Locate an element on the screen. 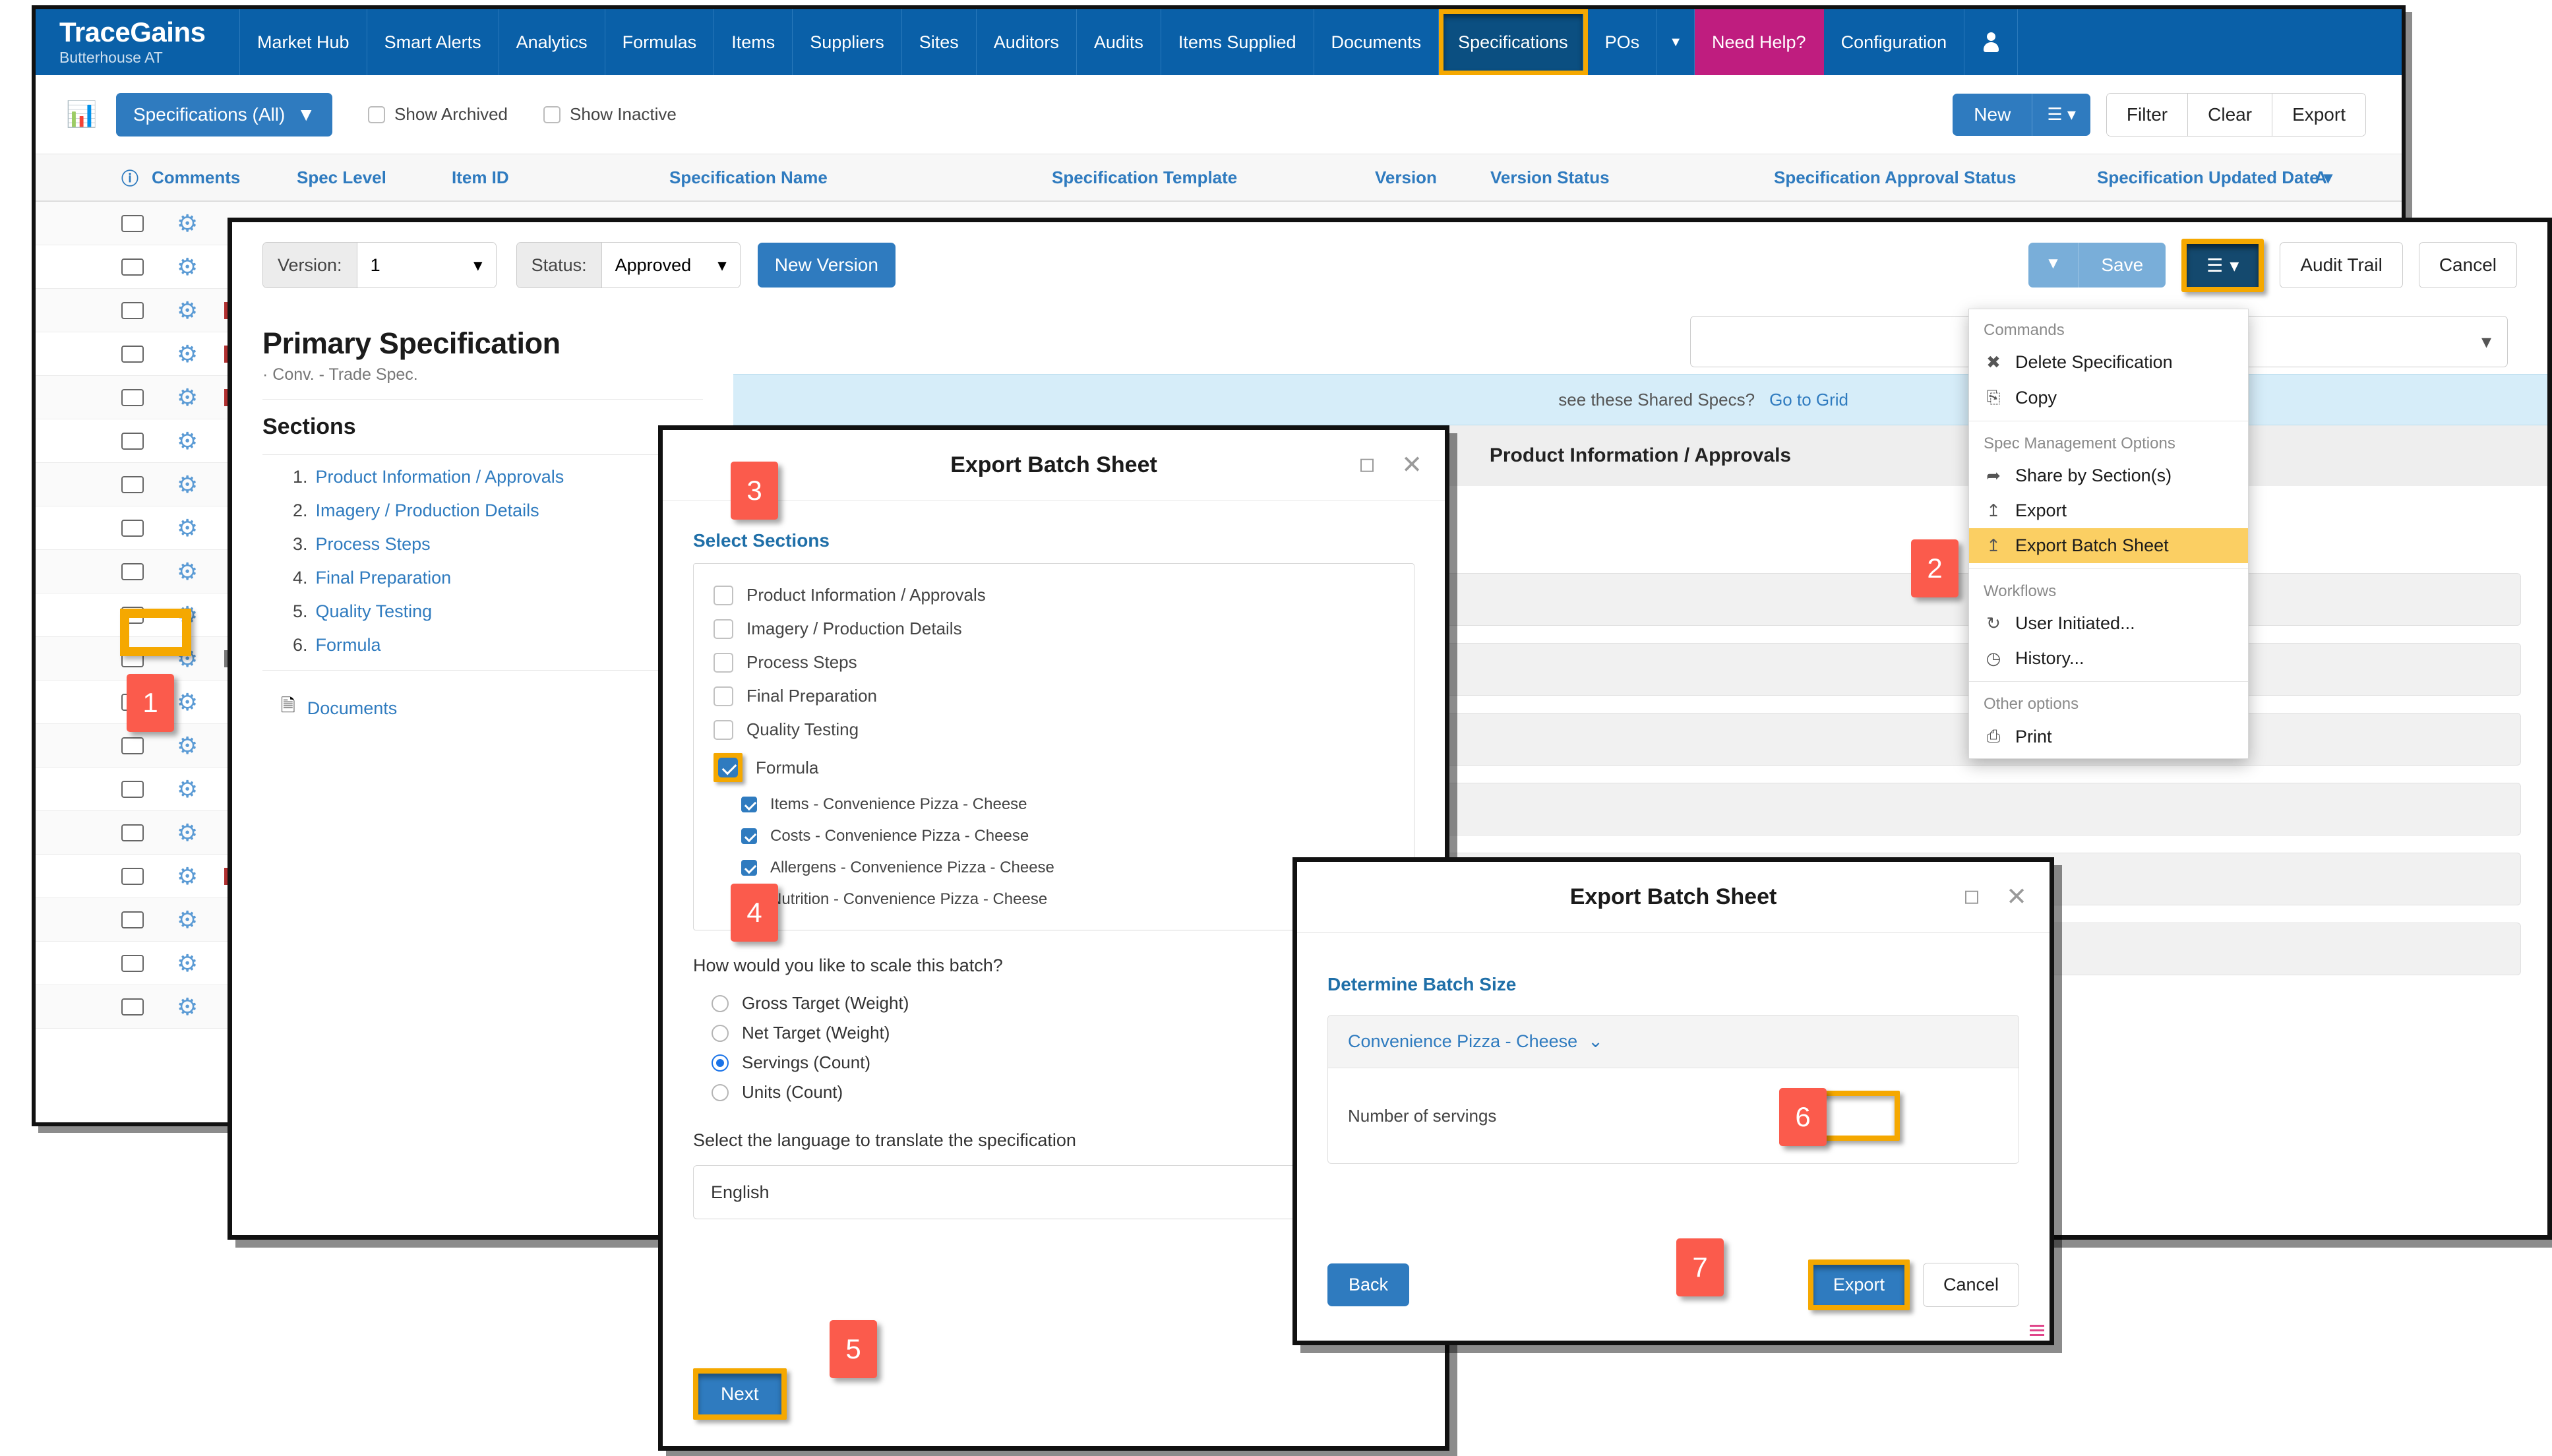  product-selector: Convenience Pizza - Cheese ⌄ is located at coordinates (1673, 1042).